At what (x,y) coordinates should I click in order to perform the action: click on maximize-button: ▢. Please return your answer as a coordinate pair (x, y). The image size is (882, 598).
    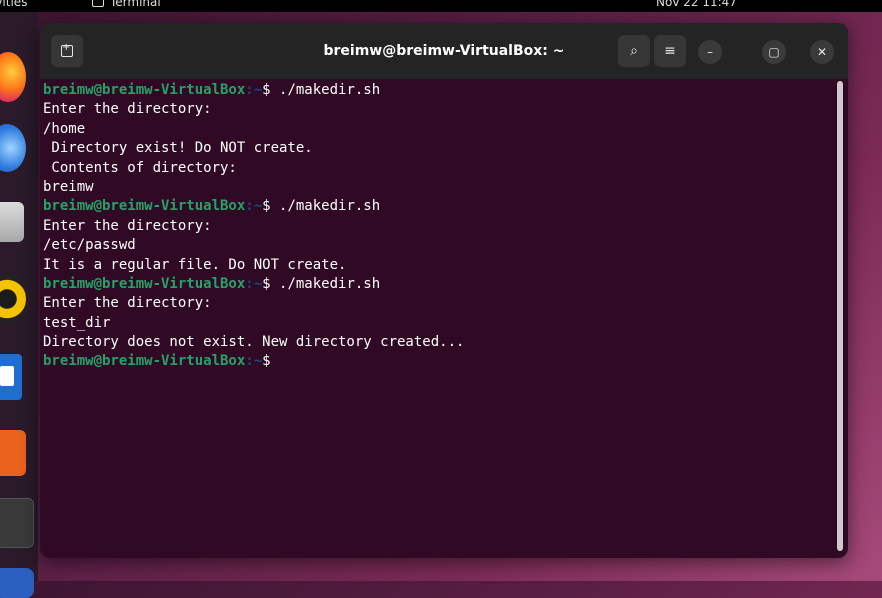
    Looking at the image, I should click on (774, 52).